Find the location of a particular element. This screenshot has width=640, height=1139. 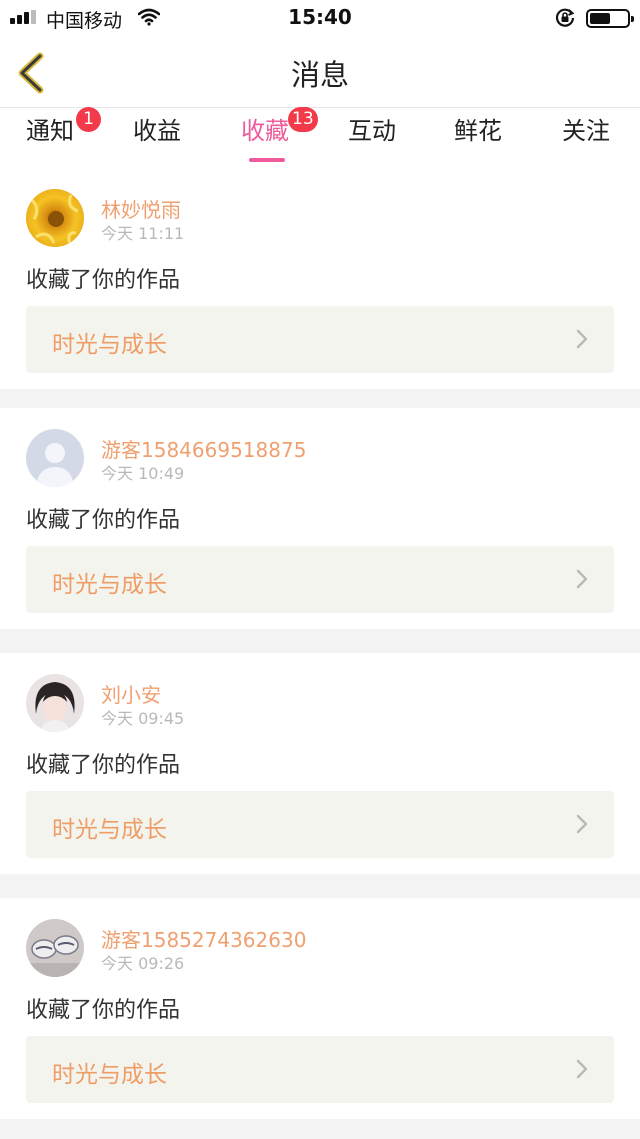

clock: 15:40 is located at coordinates (320, 17).